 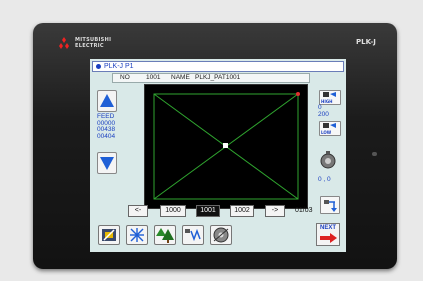 I want to click on disc-icon, so click(x=221, y=235).